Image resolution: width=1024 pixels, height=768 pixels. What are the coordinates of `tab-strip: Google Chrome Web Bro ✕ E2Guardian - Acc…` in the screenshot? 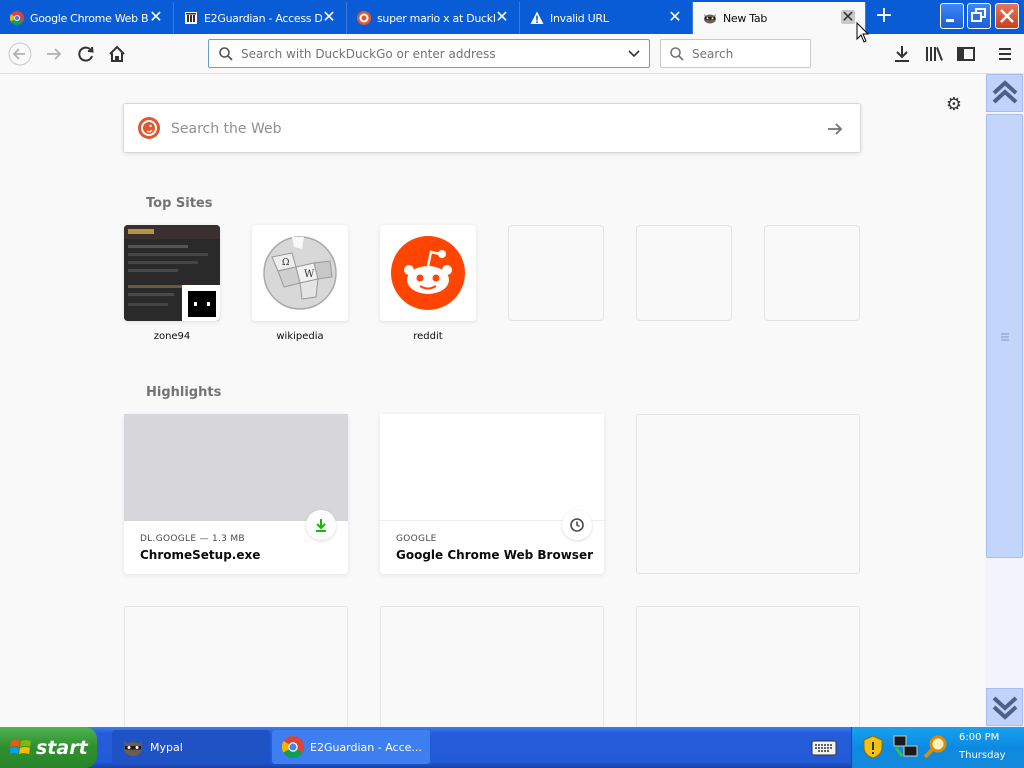 It's located at (512, 17).